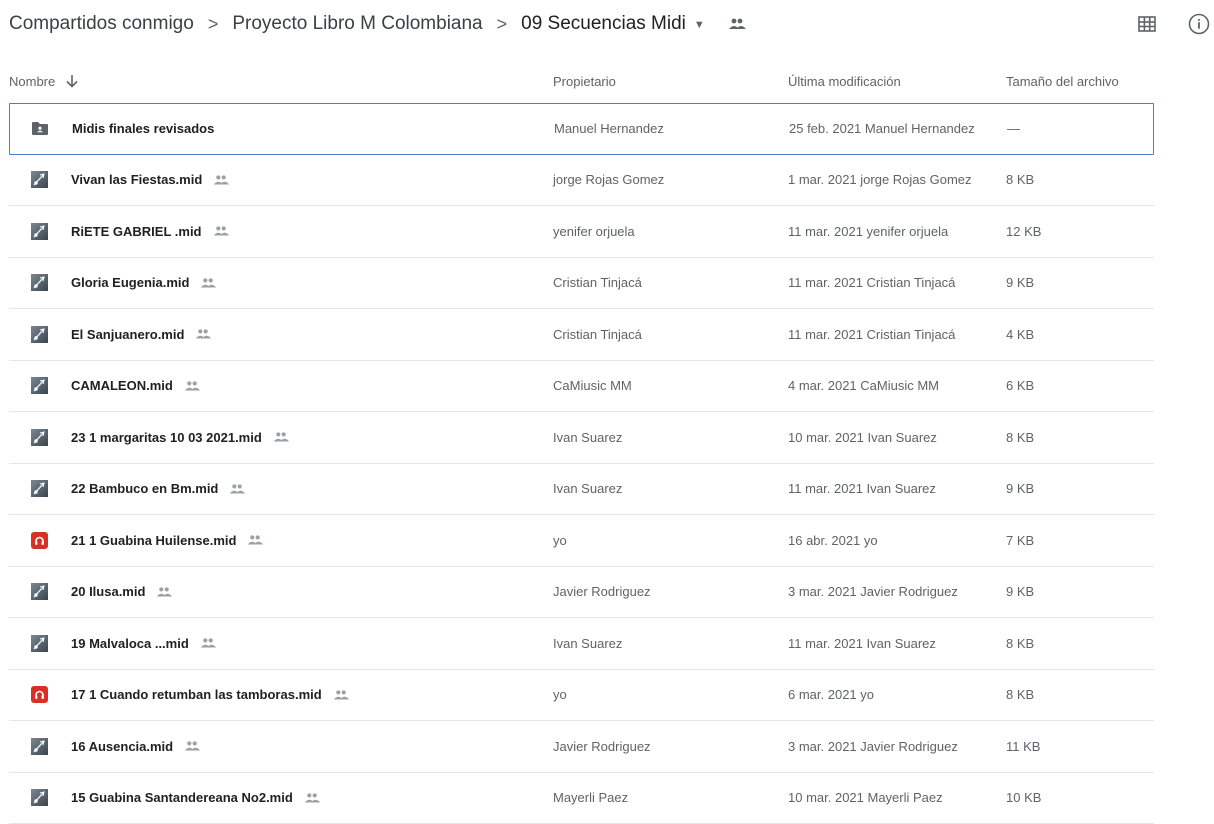 This screenshot has height=824, width=1214. What do you see at coordinates (1013, 129) in the screenshot?
I see `file-size: —` at bounding box center [1013, 129].